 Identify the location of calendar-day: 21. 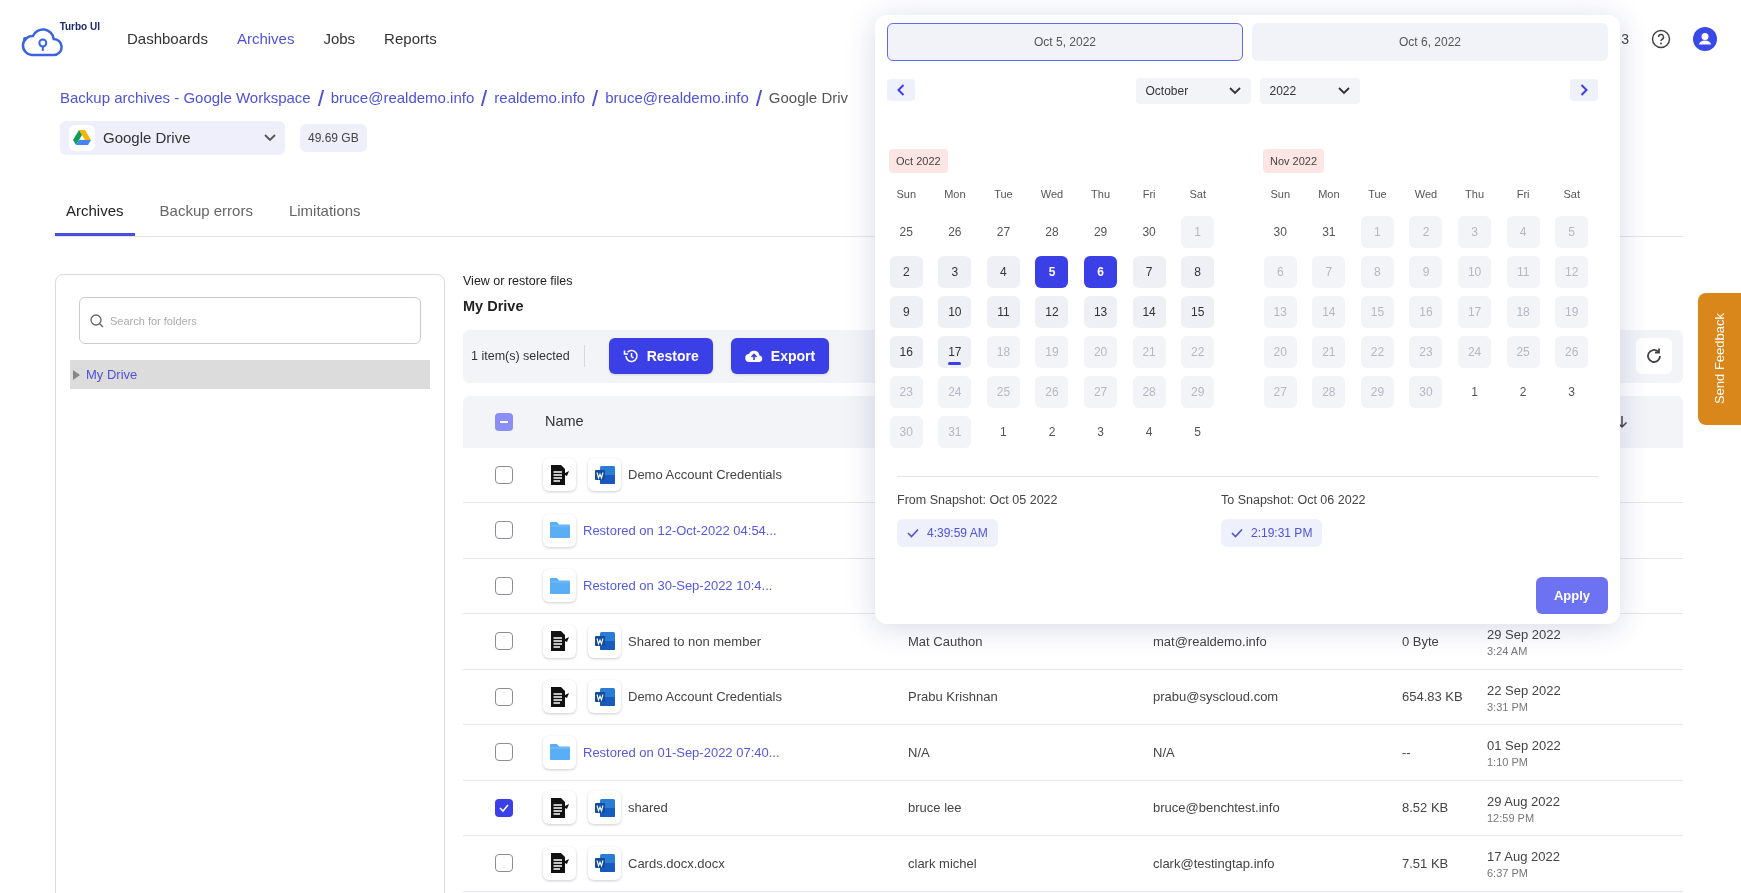
(1329, 352).